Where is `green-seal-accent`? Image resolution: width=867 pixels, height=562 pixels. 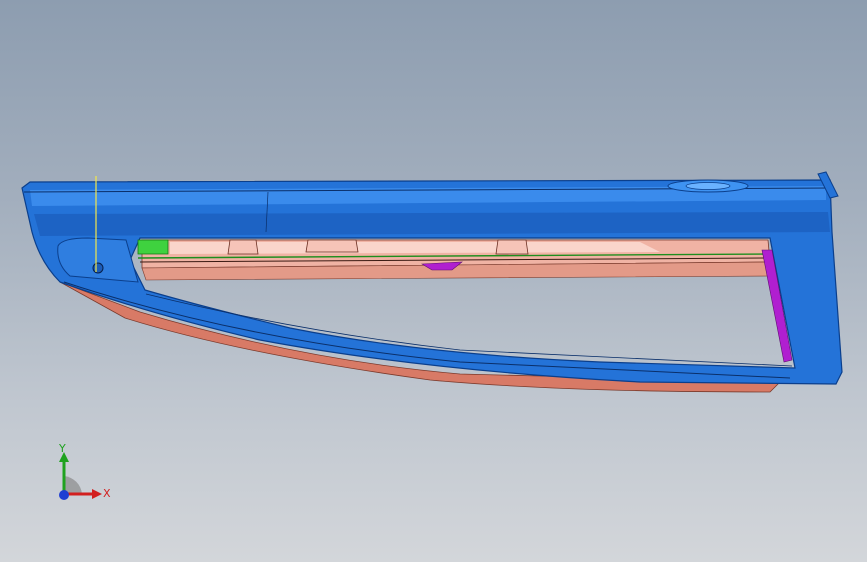 green-seal-accent is located at coordinates (153, 247).